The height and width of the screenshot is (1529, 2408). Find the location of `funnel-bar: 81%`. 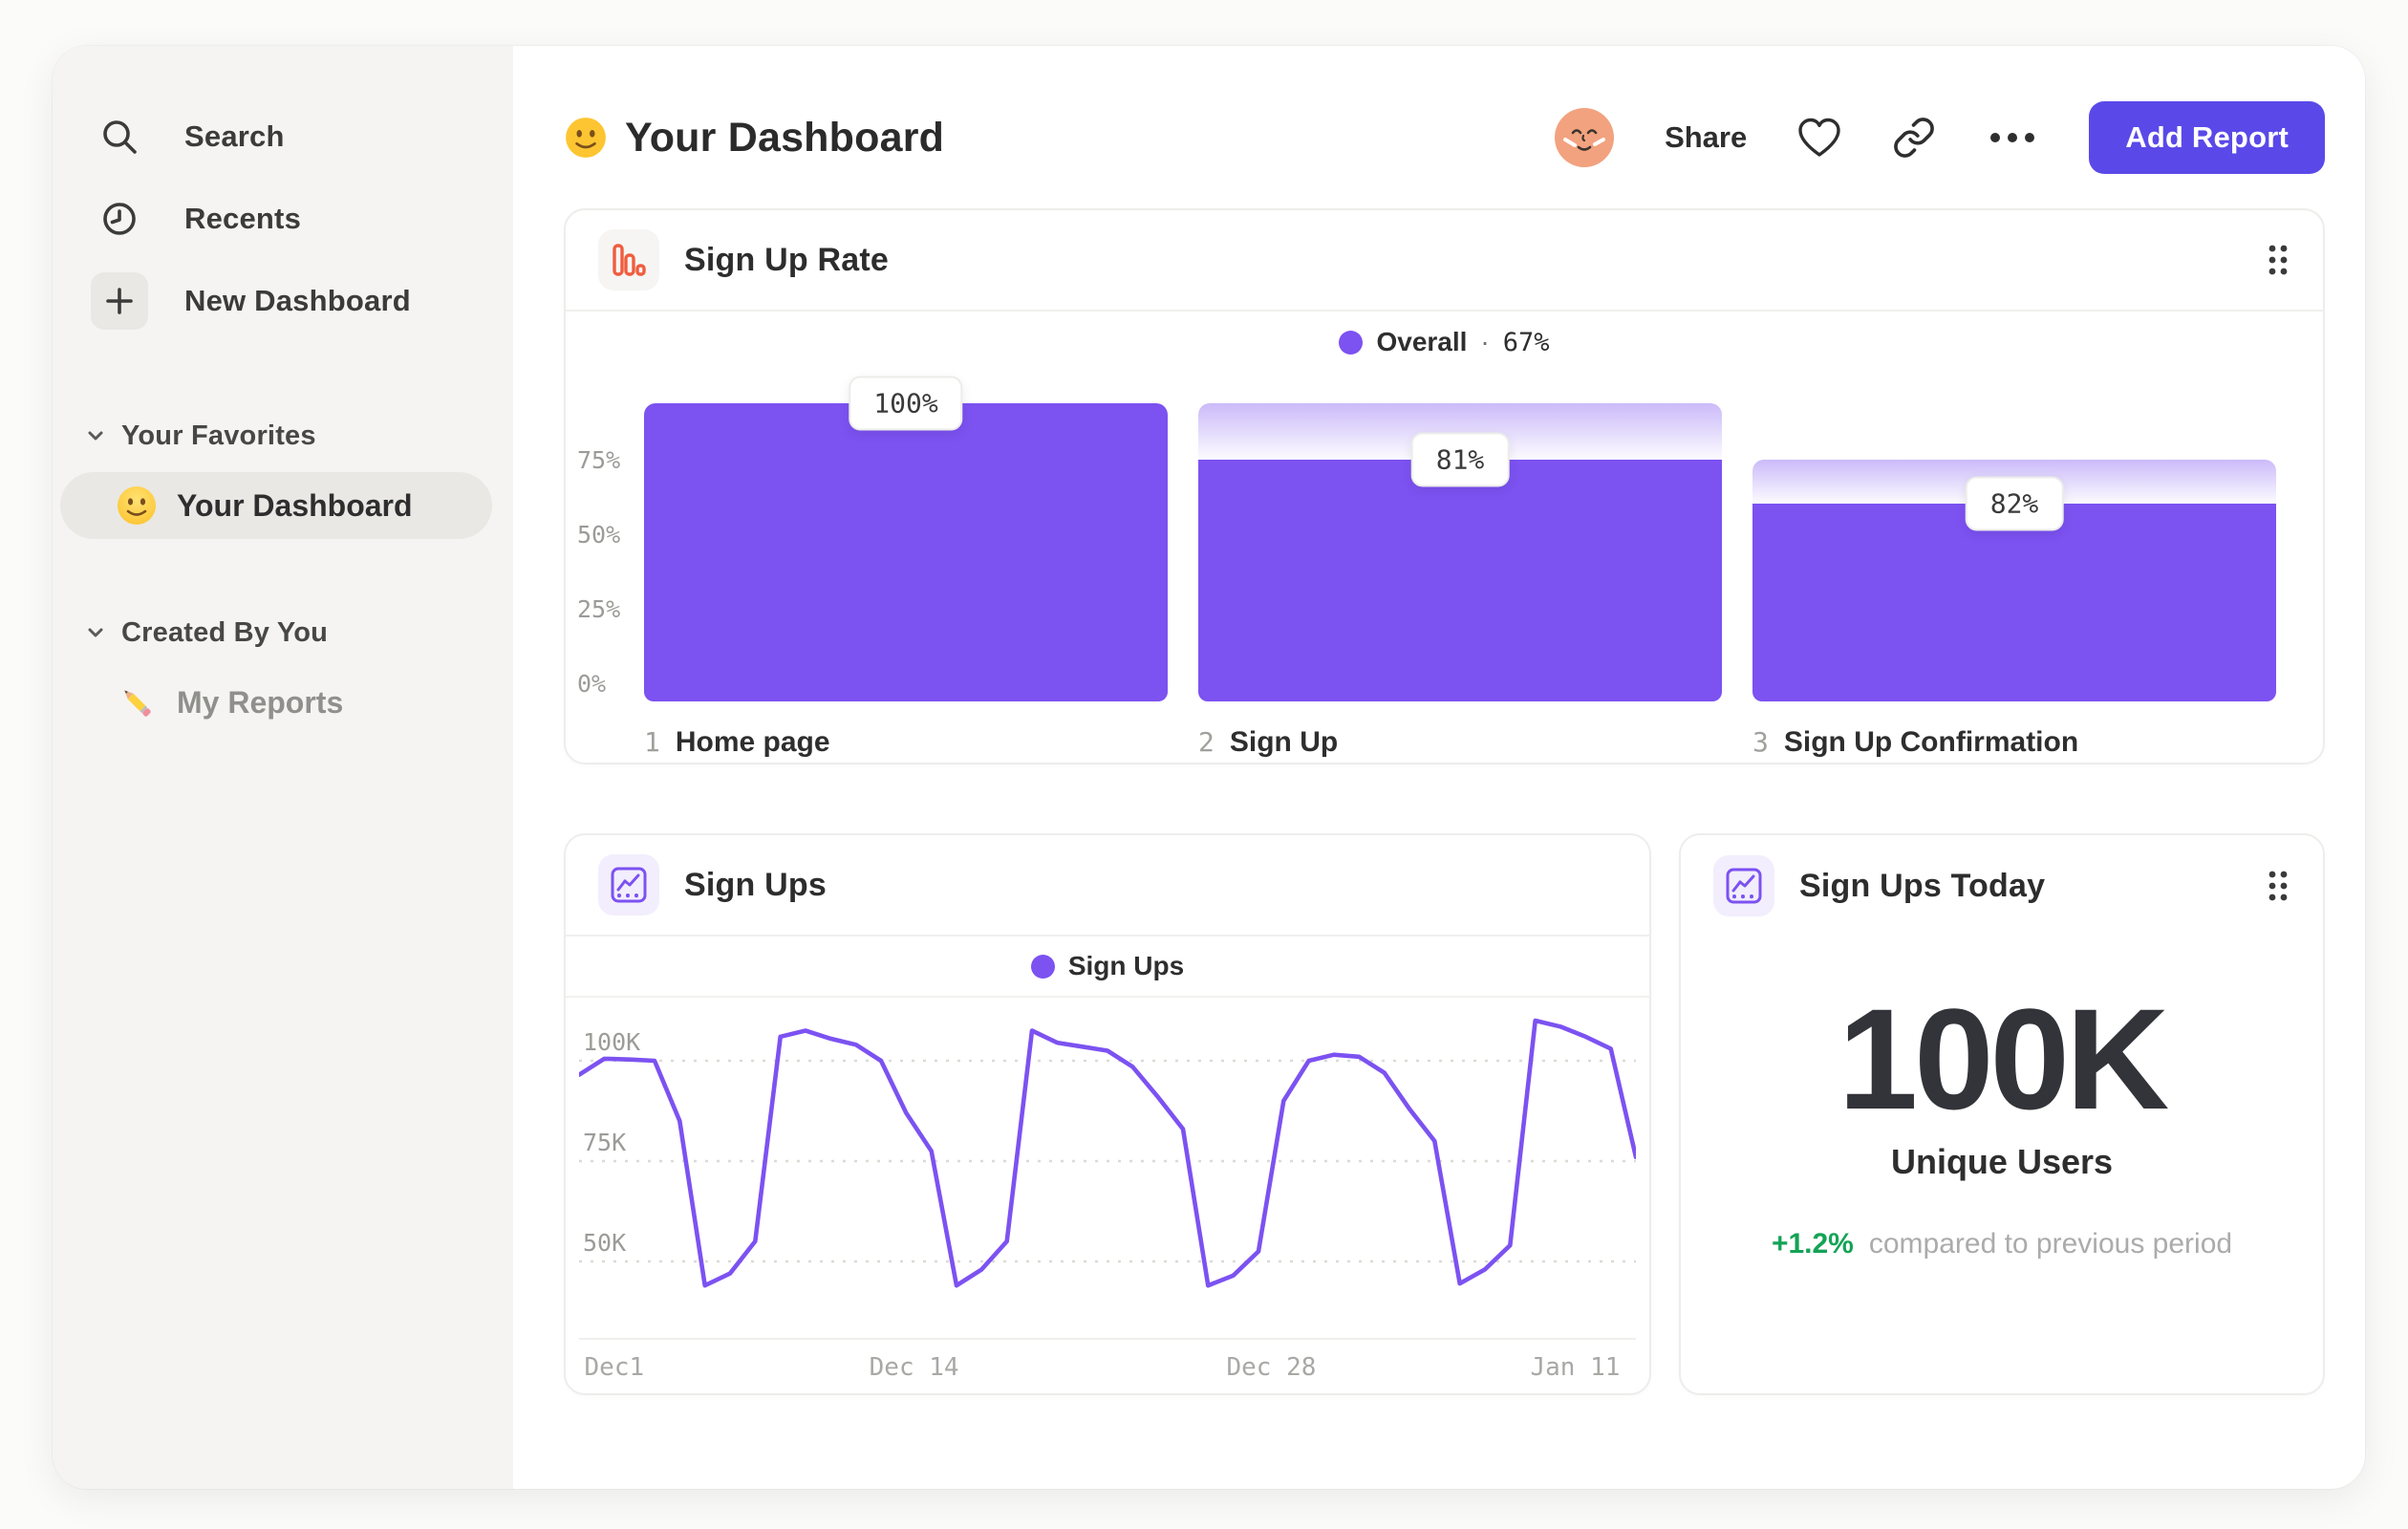

funnel-bar: 81% is located at coordinates (1460, 552).